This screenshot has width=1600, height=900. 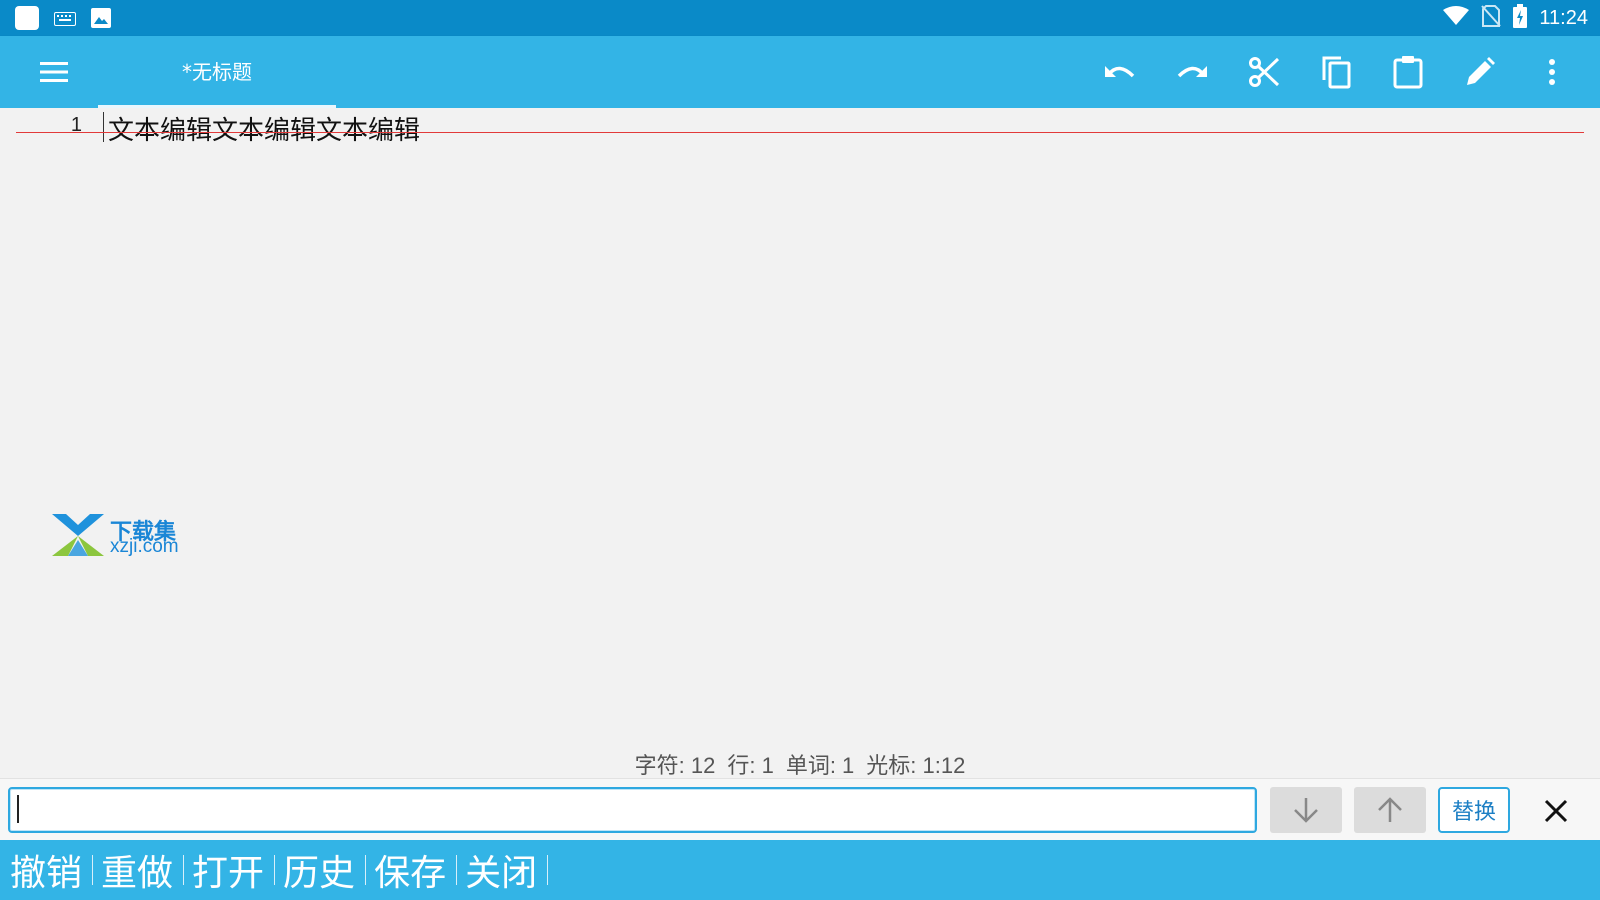 I want to click on shortcut-close: 关闭, so click(x=510, y=870).